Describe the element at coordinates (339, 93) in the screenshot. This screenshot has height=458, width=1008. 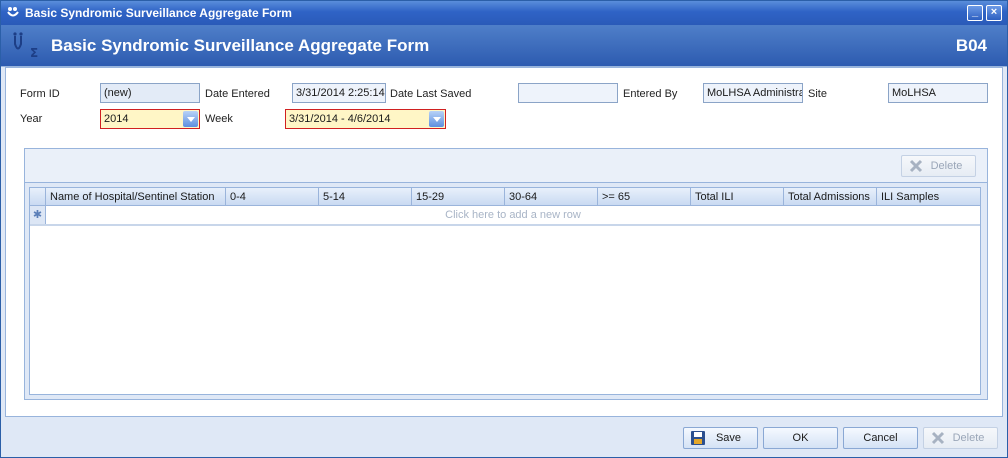
I see `date-entered-field: 3/31/2014 2:25:14` at that location.